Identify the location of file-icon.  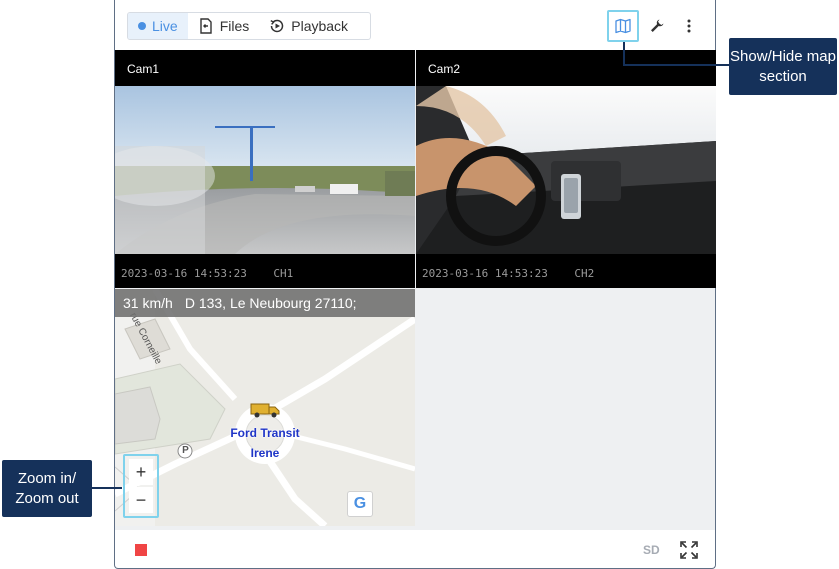
(205, 26).